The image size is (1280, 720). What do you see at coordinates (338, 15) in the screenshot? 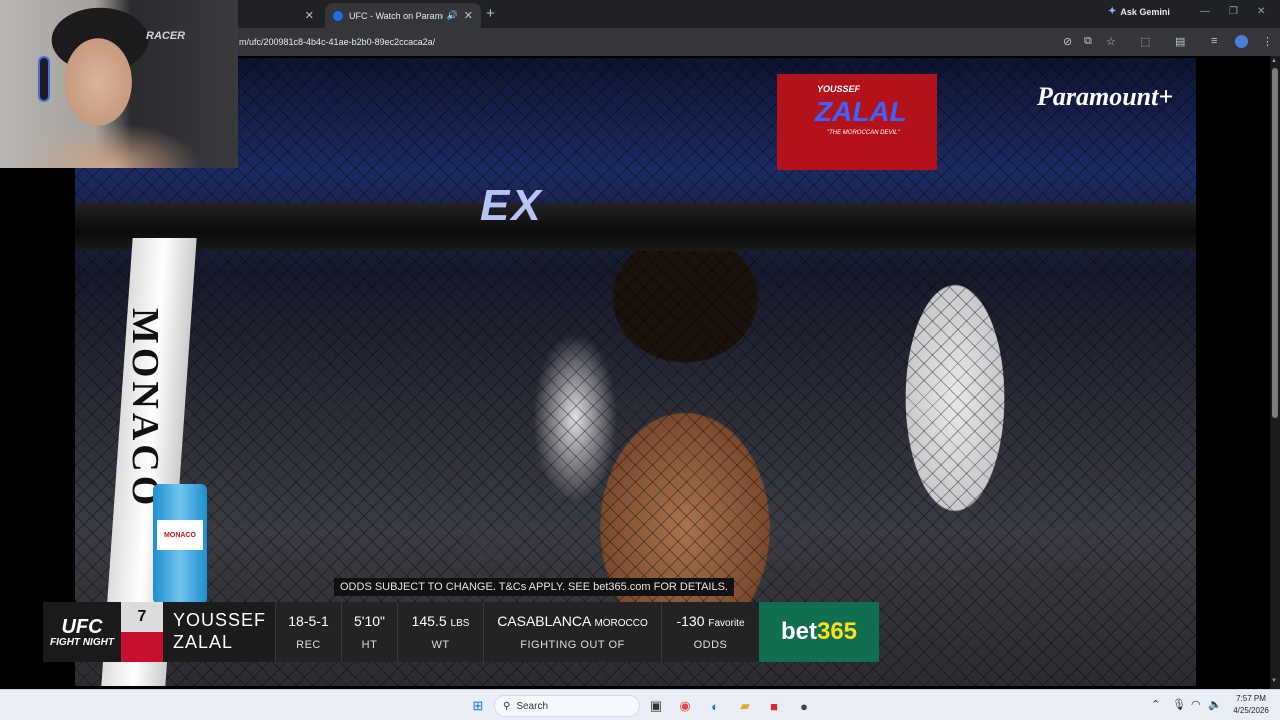
I see `paramount-favicon-icon` at bounding box center [338, 15].